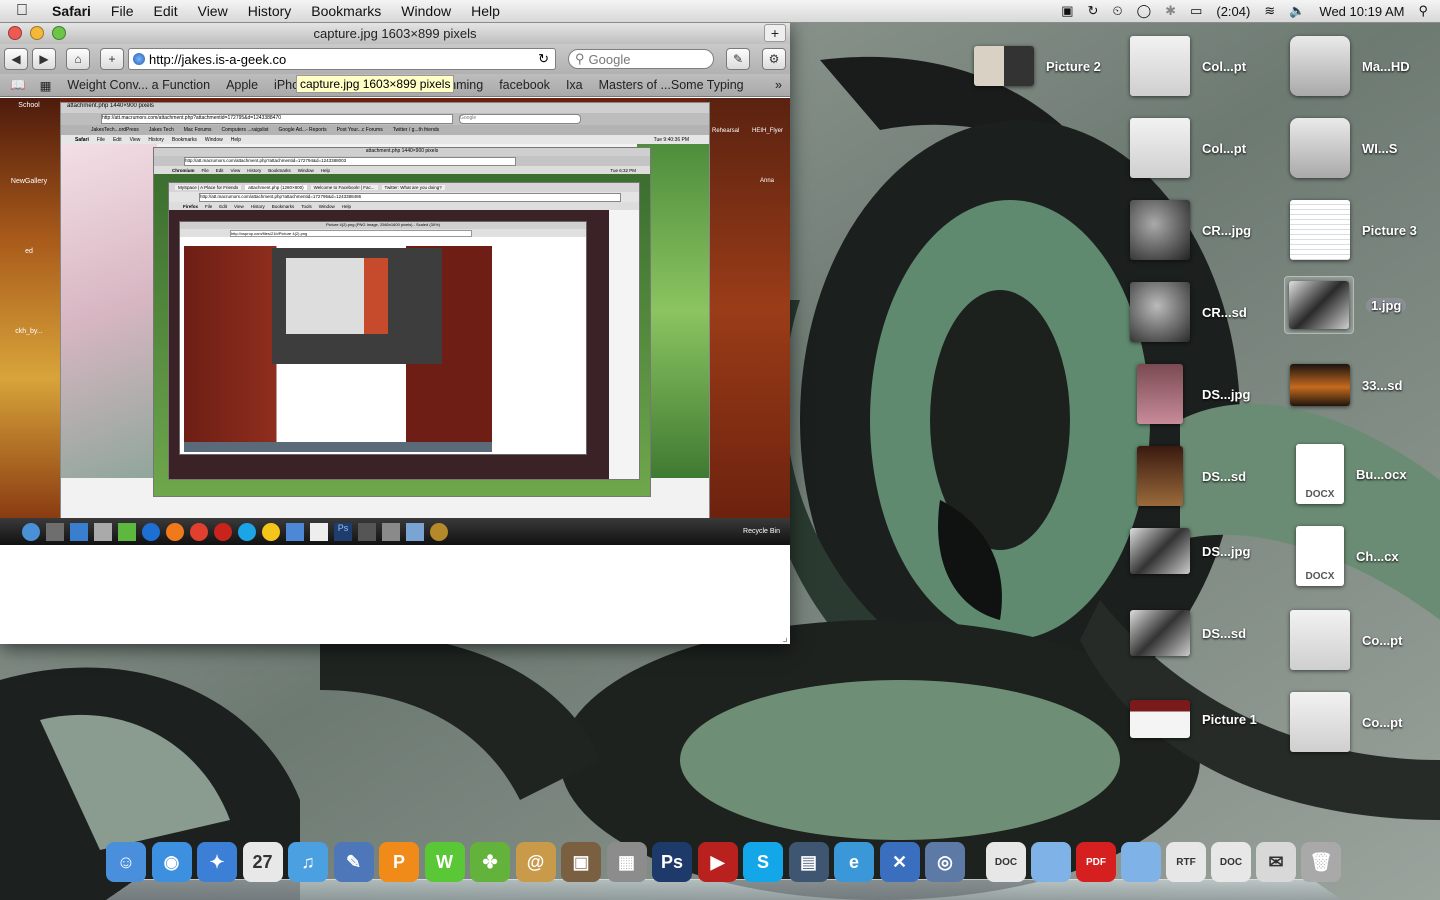 This screenshot has width=1440, height=900. Describe the element at coordinates (1067, 11) in the screenshot. I see `spaces-icon: ▣` at that location.